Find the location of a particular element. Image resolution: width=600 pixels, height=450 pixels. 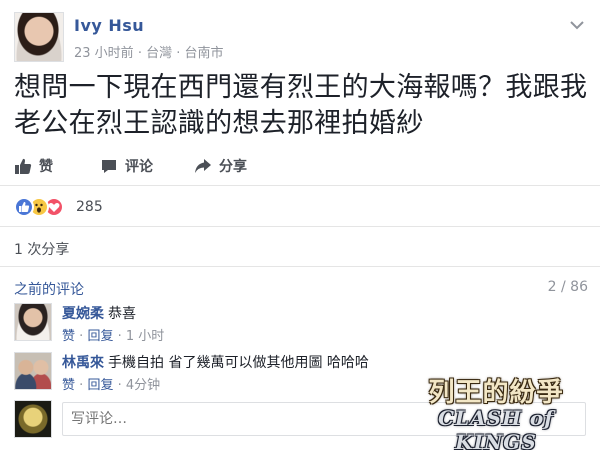

comment-button: 评论 is located at coordinates (126, 166).